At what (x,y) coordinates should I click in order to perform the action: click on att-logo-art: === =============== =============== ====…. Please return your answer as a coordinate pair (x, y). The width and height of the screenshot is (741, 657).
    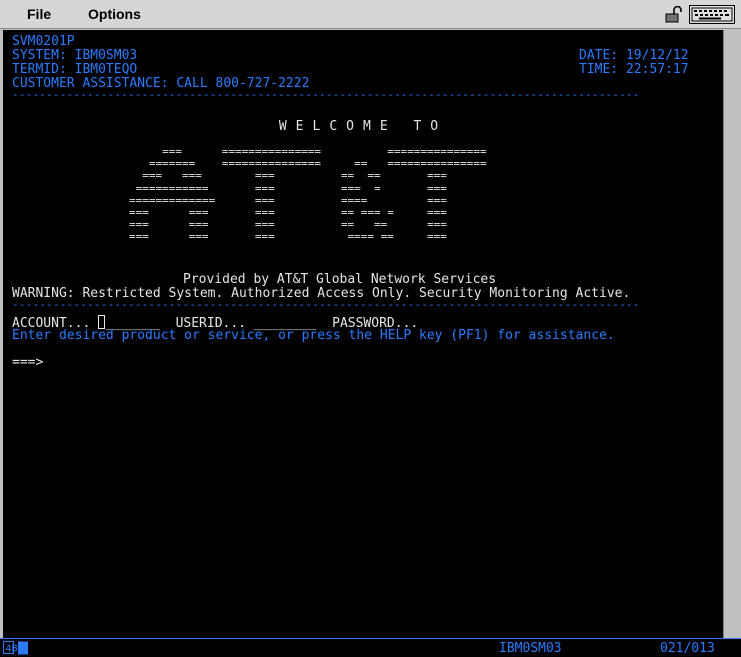
    Looking at the image, I should click on (308, 194).